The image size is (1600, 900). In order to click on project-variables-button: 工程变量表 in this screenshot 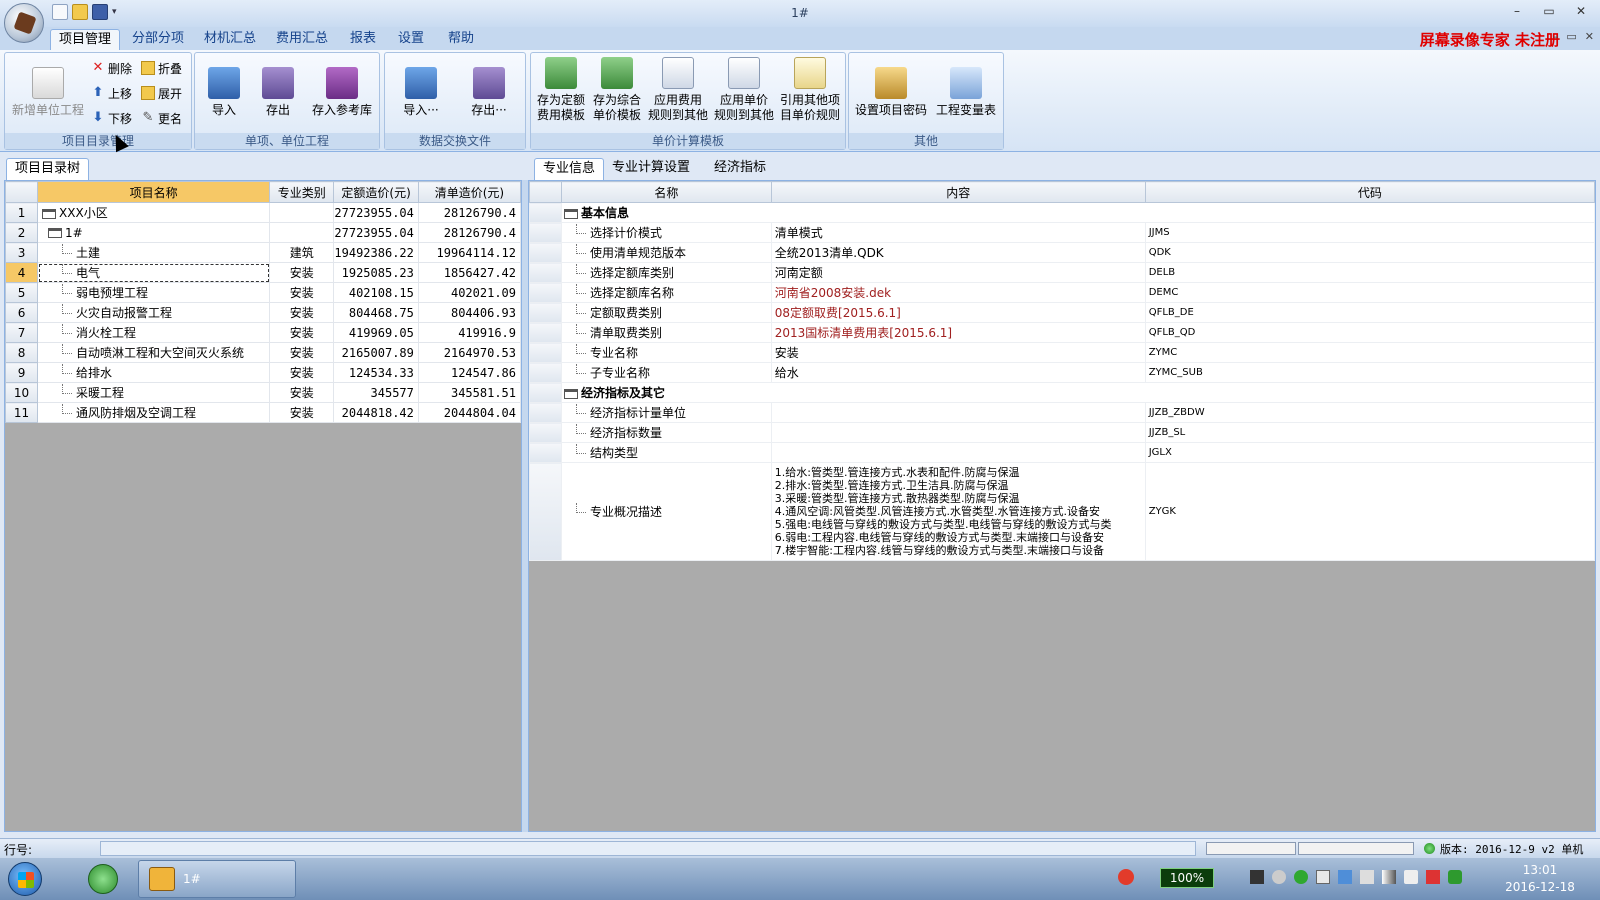, I will do `click(966, 87)`.